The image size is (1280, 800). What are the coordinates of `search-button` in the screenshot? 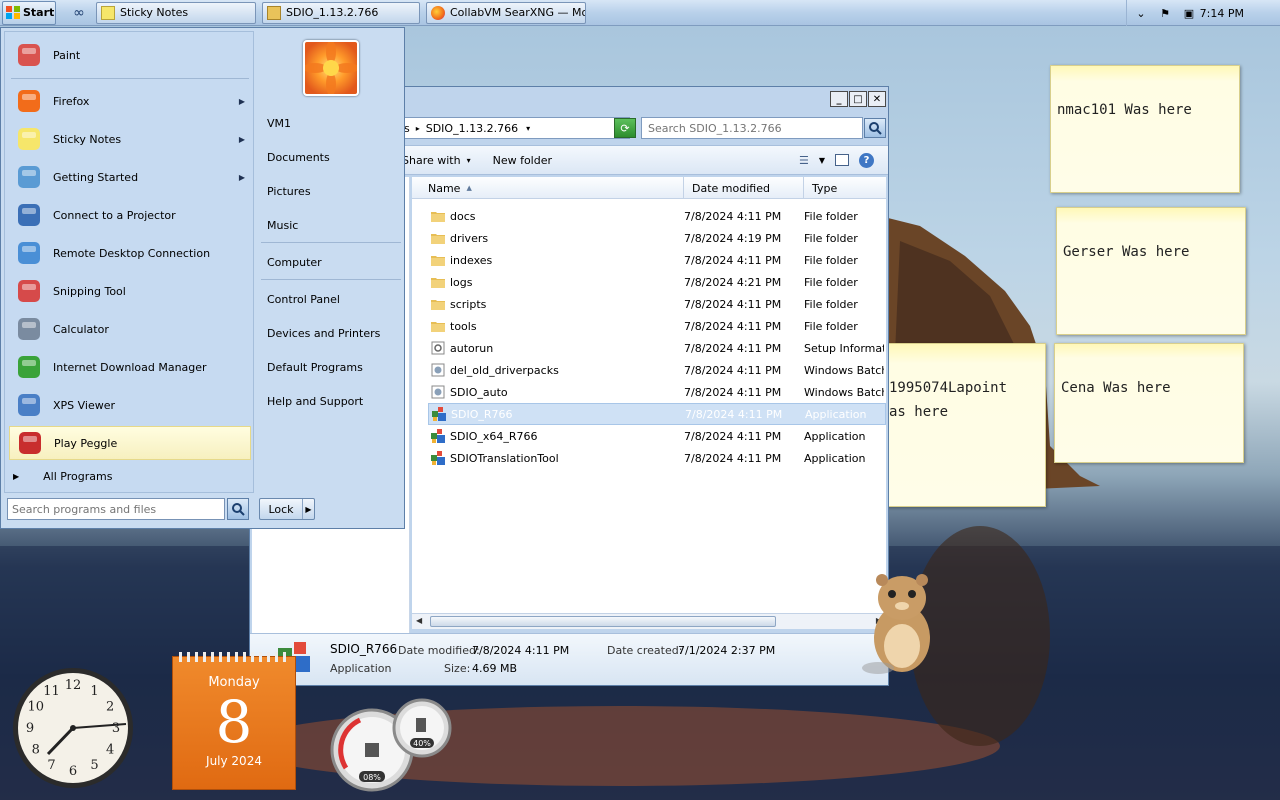 It's located at (875, 128).